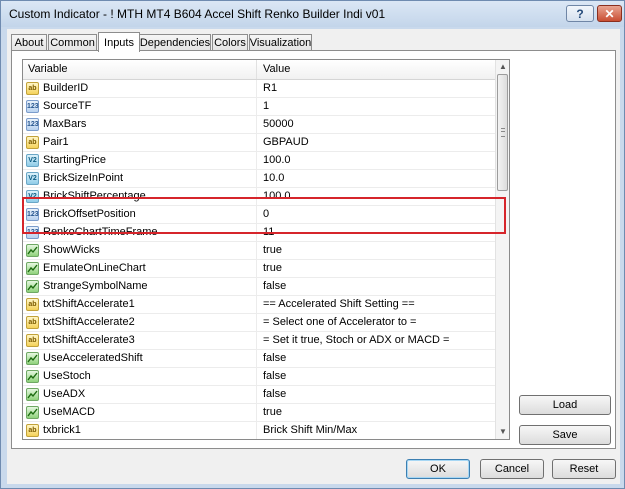 This screenshot has height=489, width=625. Describe the element at coordinates (268, 232) in the screenshot. I see `variable-value: 11` at that location.